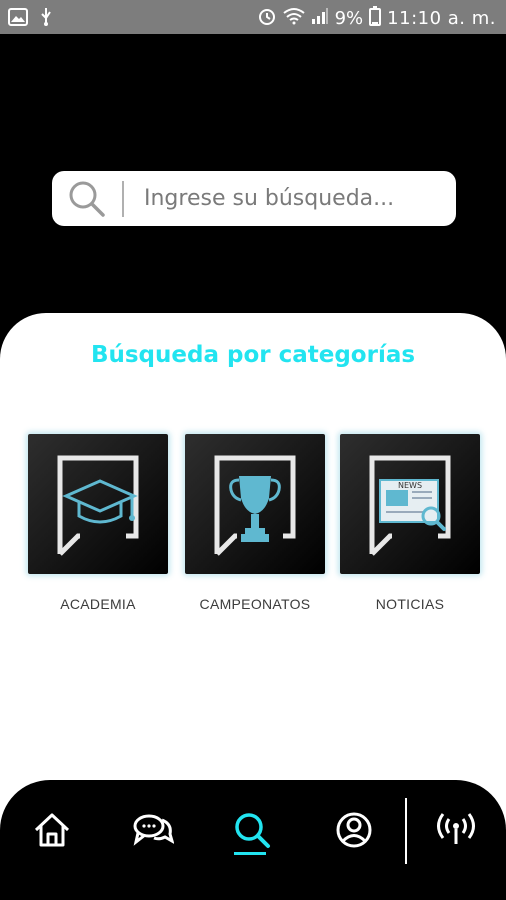 The width and height of the screenshot is (506, 900). Describe the element at coordinates (354, 830) in the screenshot. I see `profile-icon` at that location.